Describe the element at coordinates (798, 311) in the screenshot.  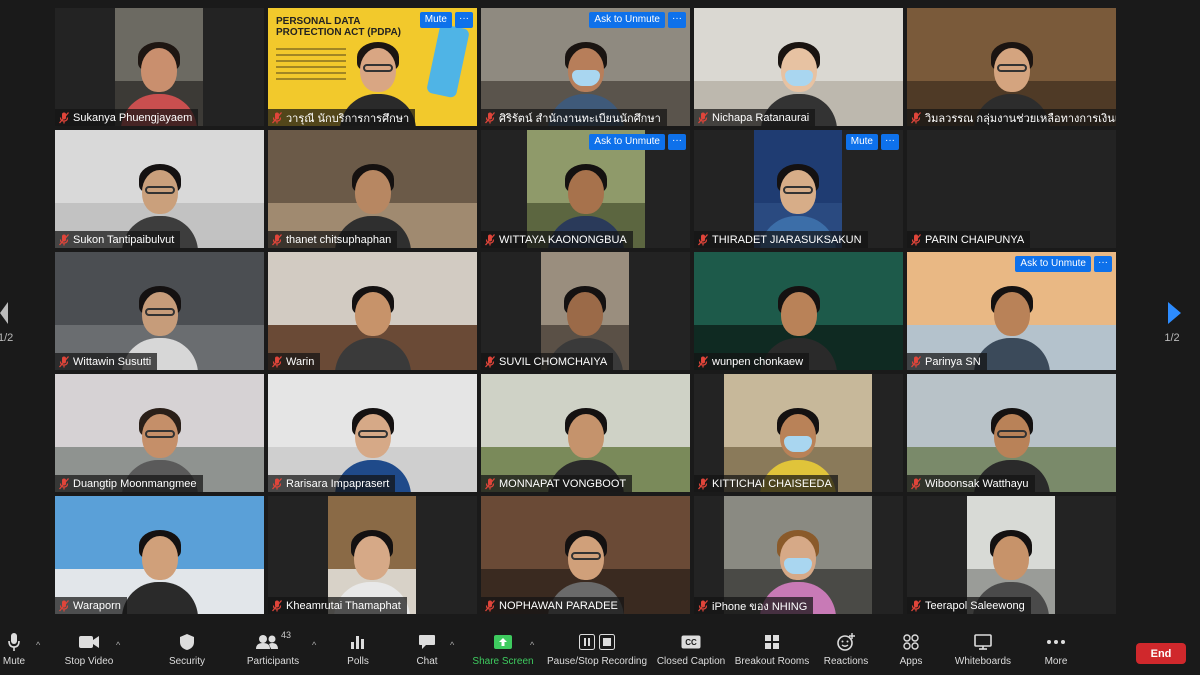
I see `participant-tile: wunpen chonkaew` at that location.